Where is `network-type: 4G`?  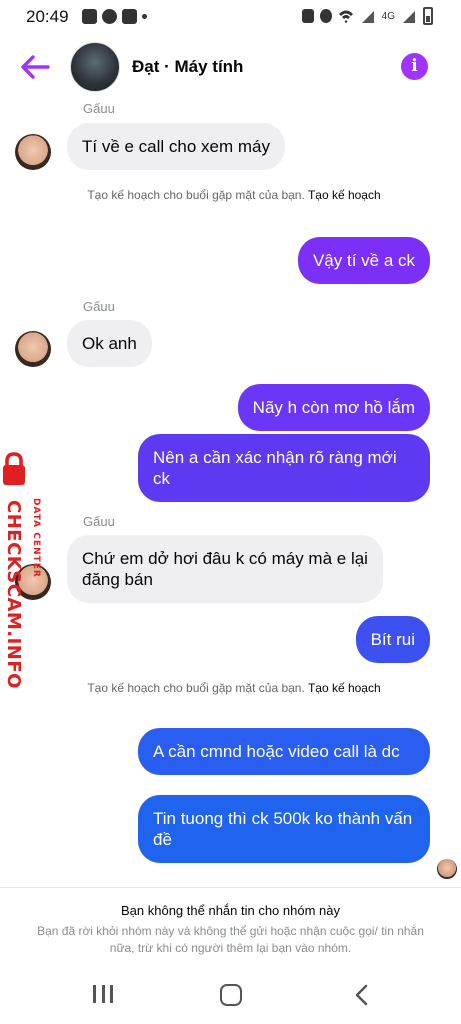 network-type: 4G is located at coordinates (388, 16).